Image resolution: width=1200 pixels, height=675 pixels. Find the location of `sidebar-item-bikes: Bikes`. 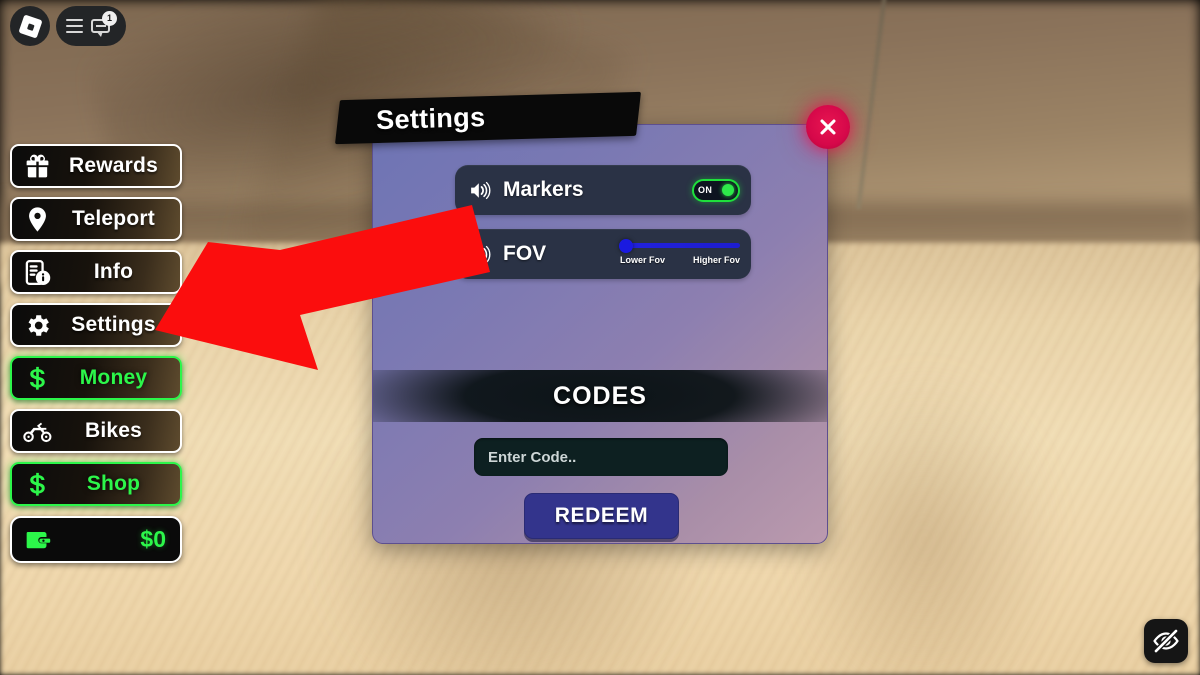

sidebar-item-bikes: Bikes is located at coordinates (96, 431).